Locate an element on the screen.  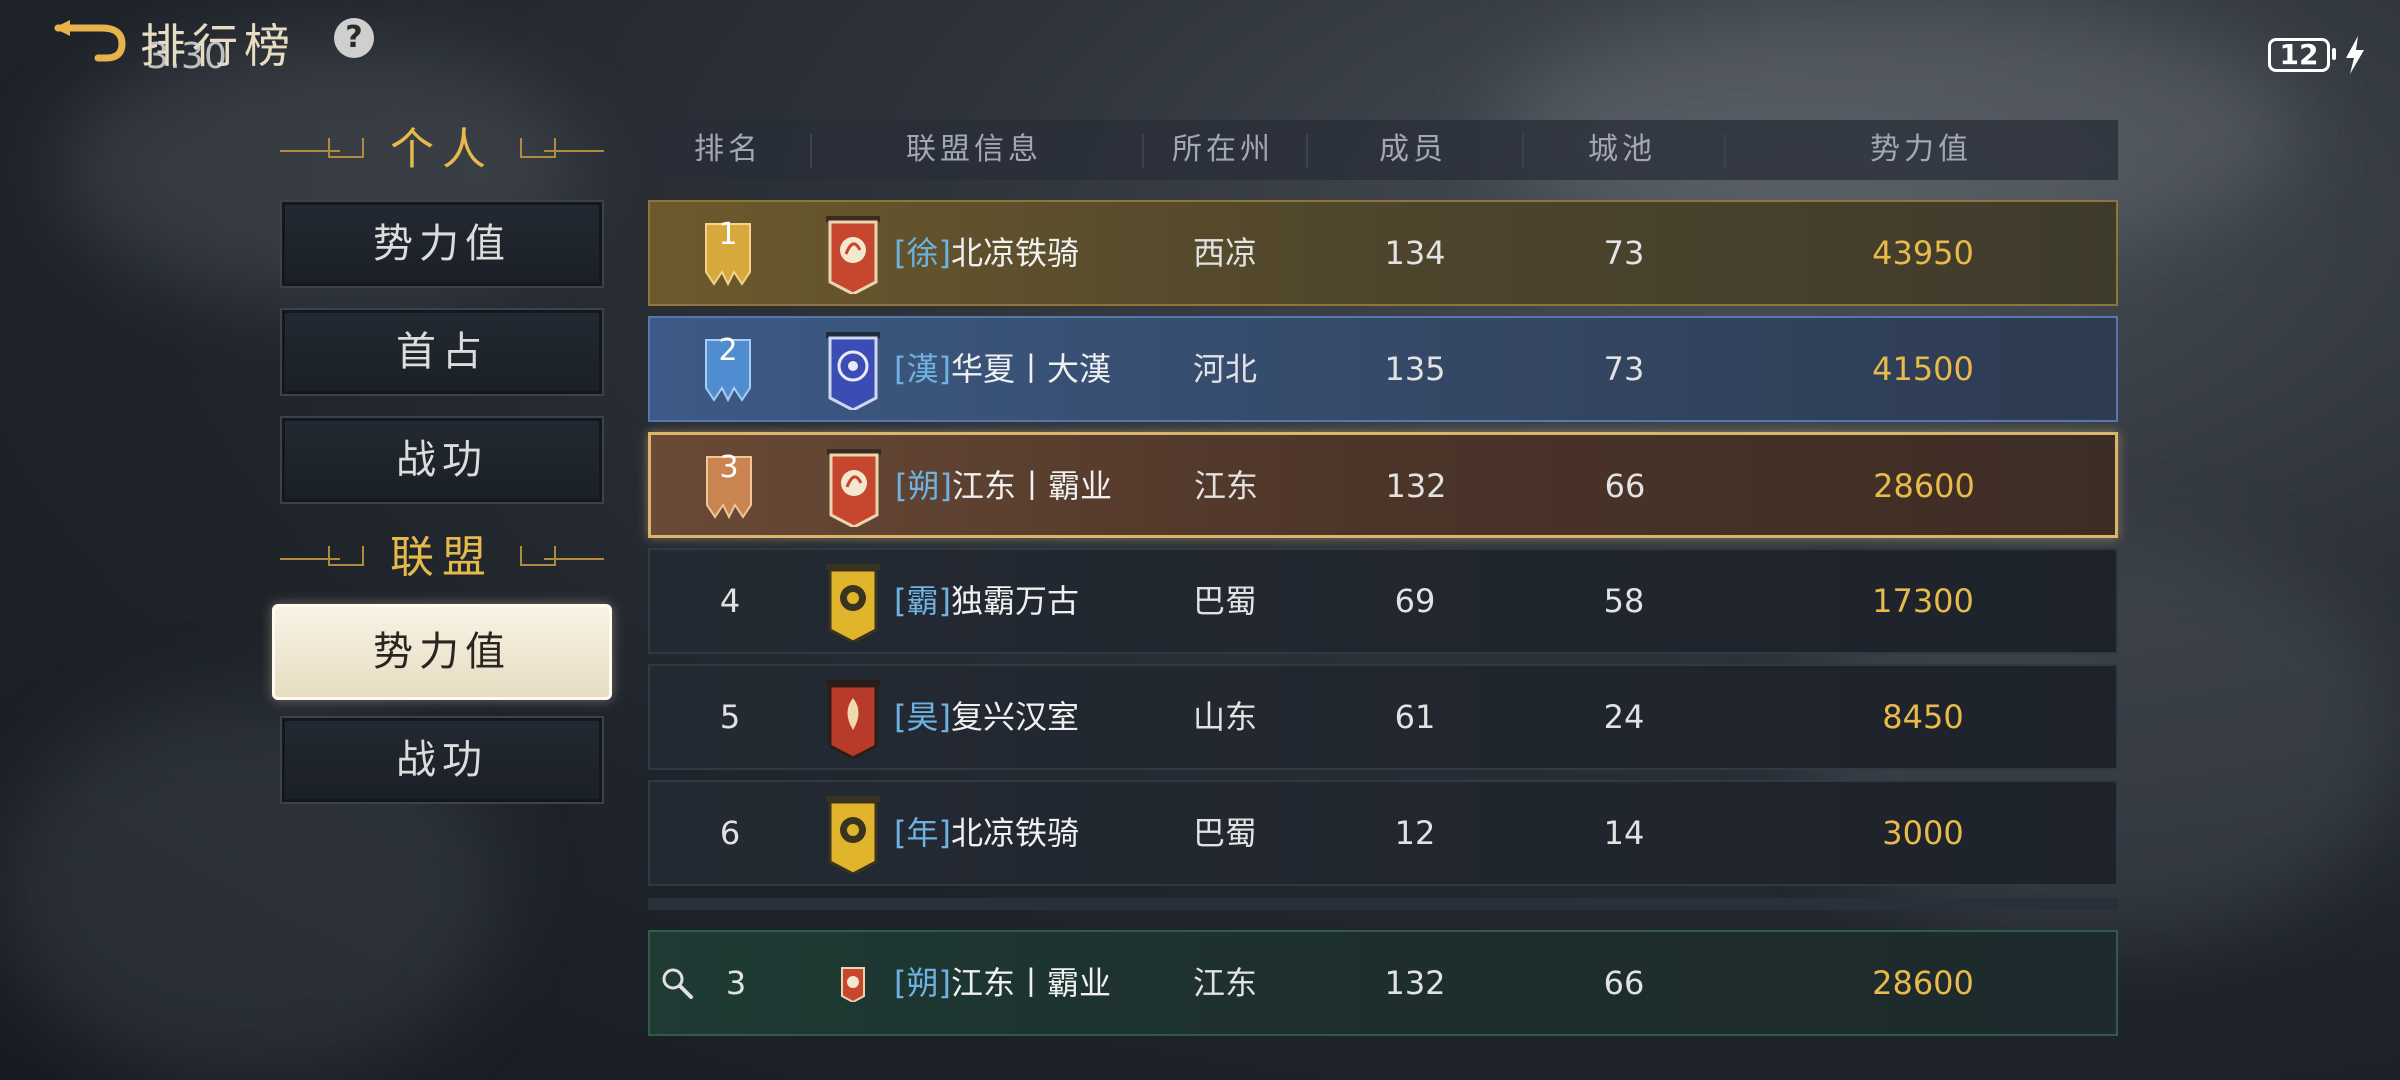
status-clock: 3:30 is located at coordinates (186, 56).